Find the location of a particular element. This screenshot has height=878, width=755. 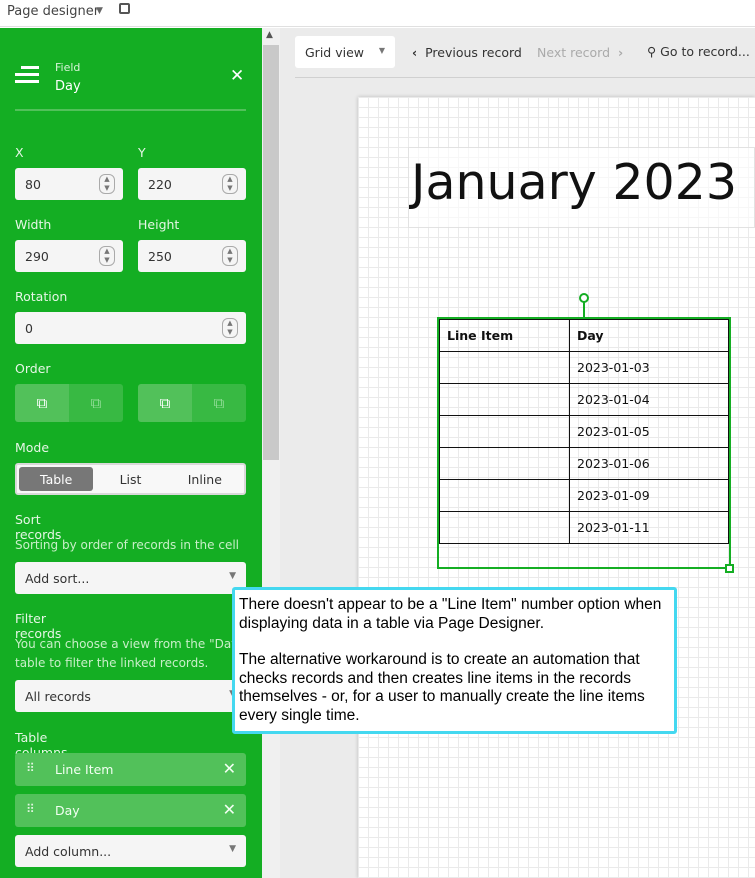

y-label: Y is located at coordinates (142, 152).